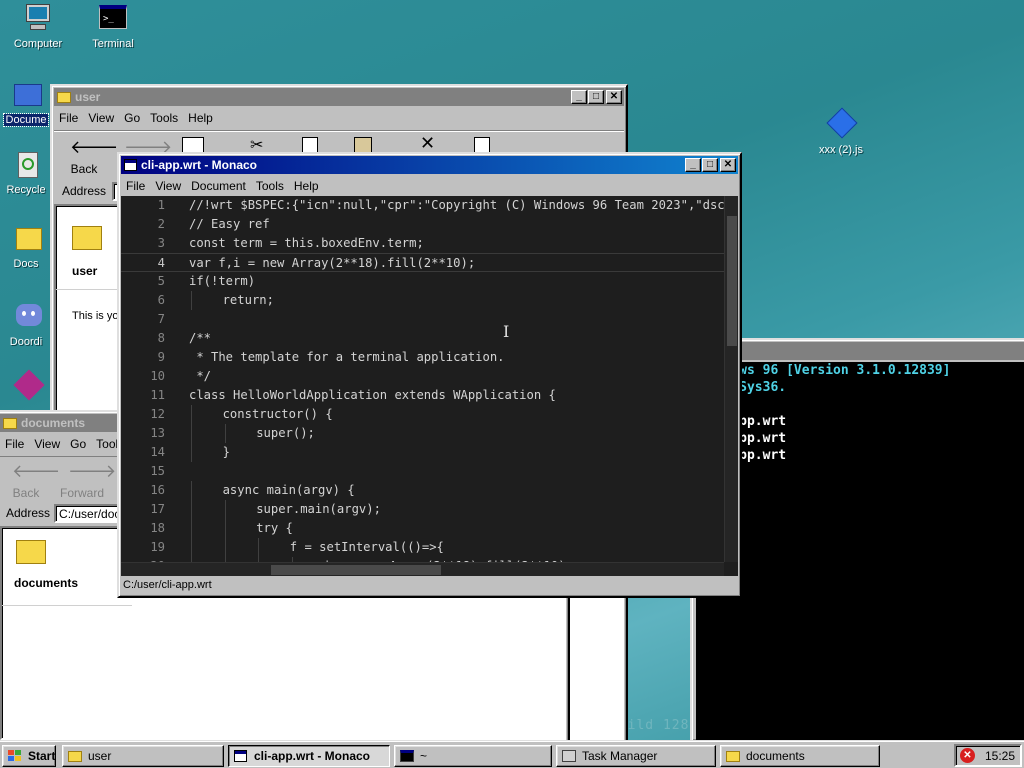 This screenshot has width=1024, height=768. Describe the element at coordinates (422, 471) in the screenshot. I see `code-line: 15` at that location.